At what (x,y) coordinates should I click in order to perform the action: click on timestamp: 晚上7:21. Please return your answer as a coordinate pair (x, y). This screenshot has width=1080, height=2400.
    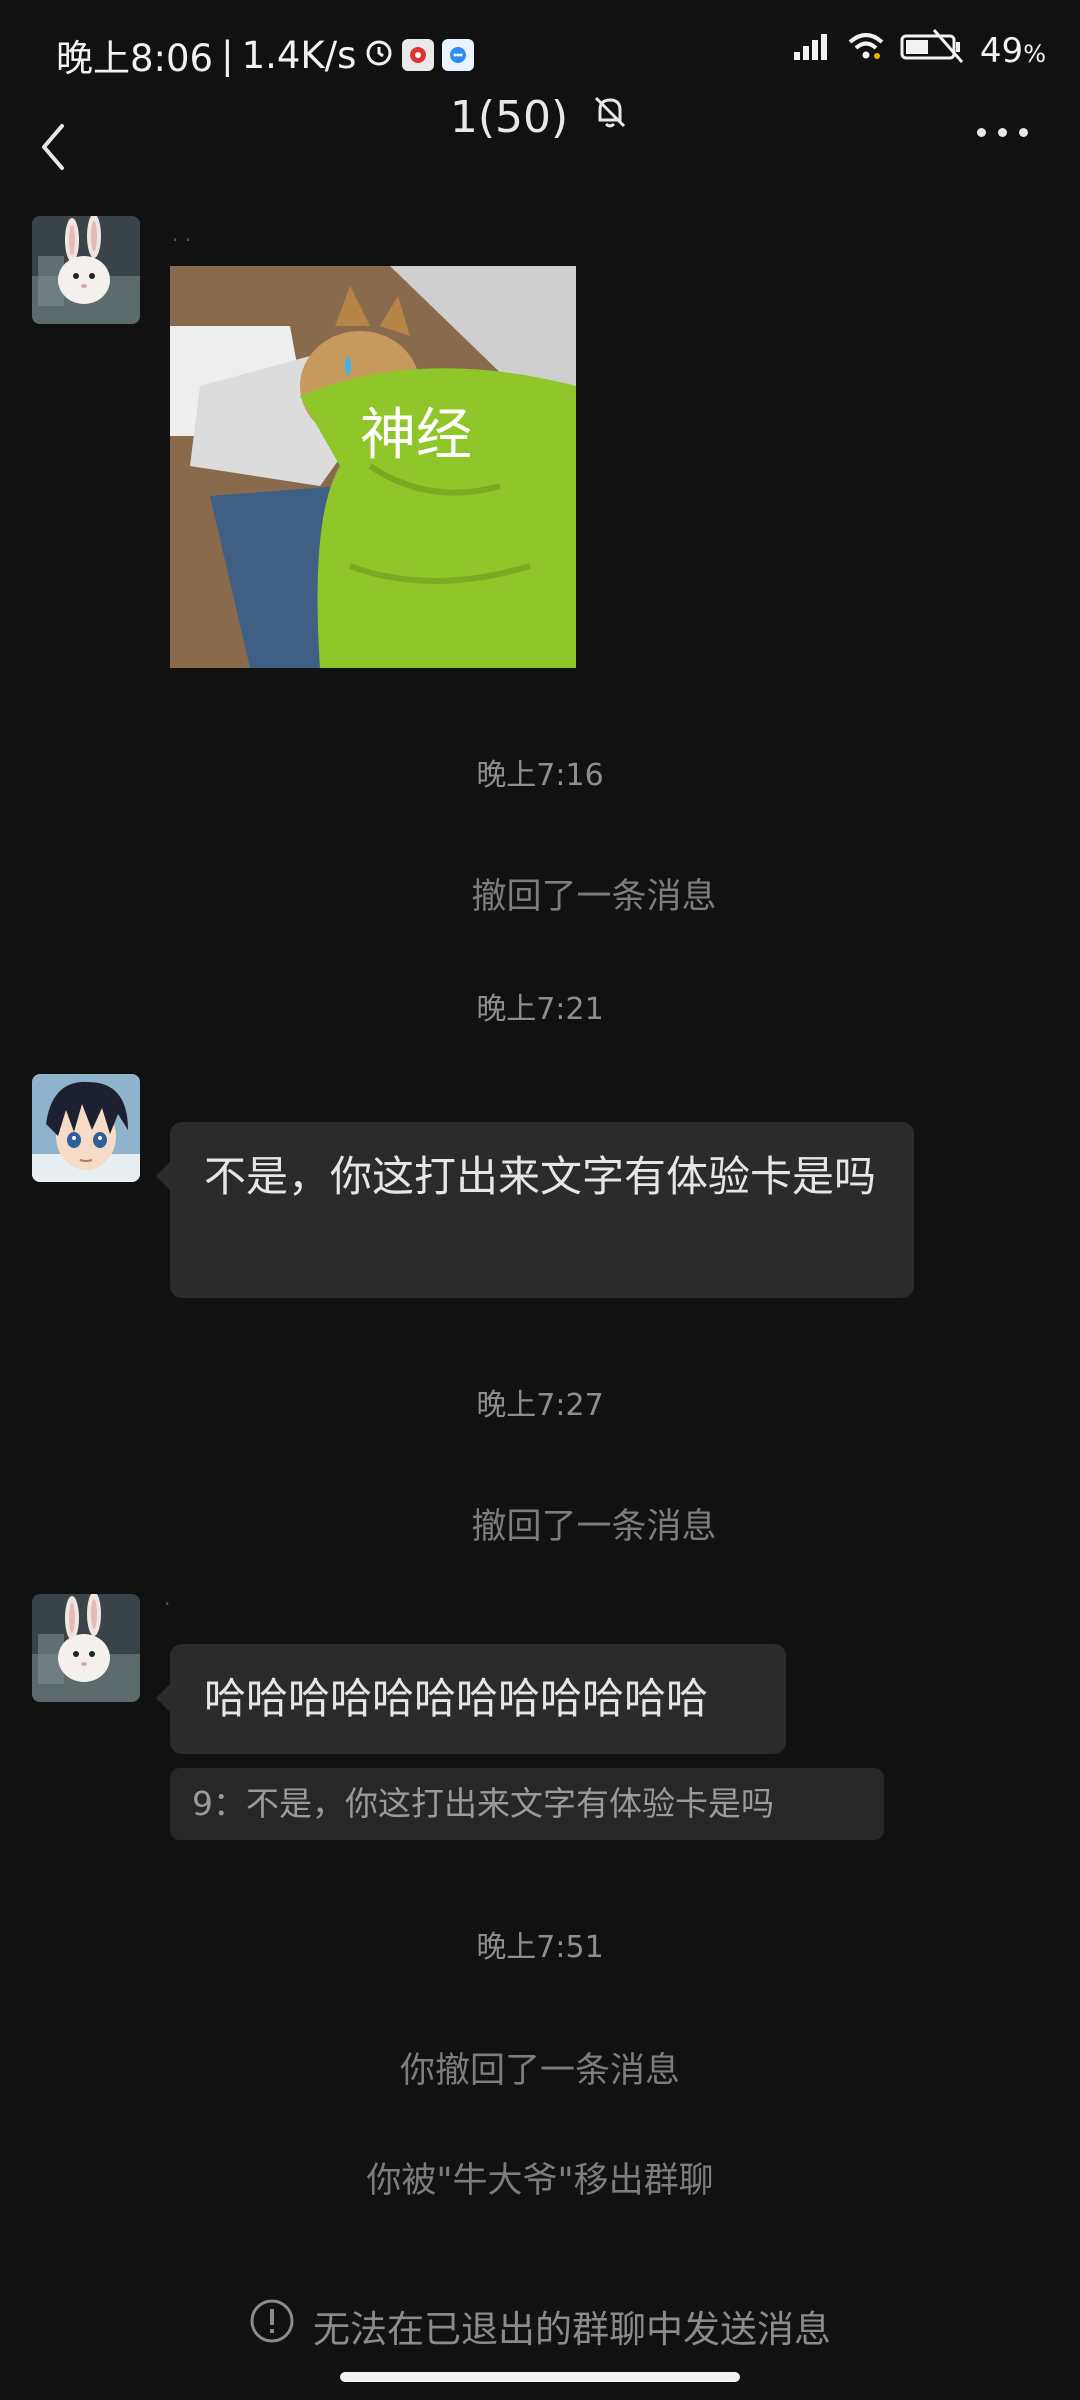
    Looking at the image, I should click on (540, 1009).